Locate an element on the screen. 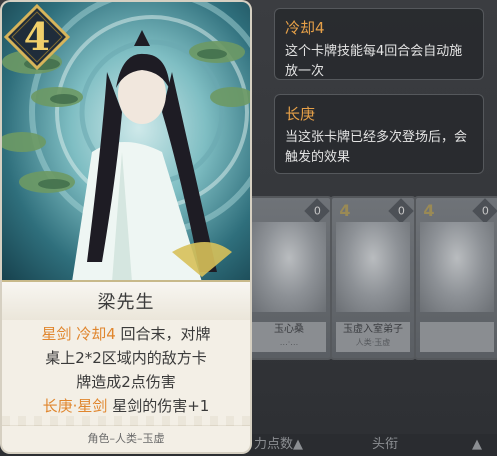 This screenshot has width=497, height=456. decorative-wave is located at coordinates (126, 421).